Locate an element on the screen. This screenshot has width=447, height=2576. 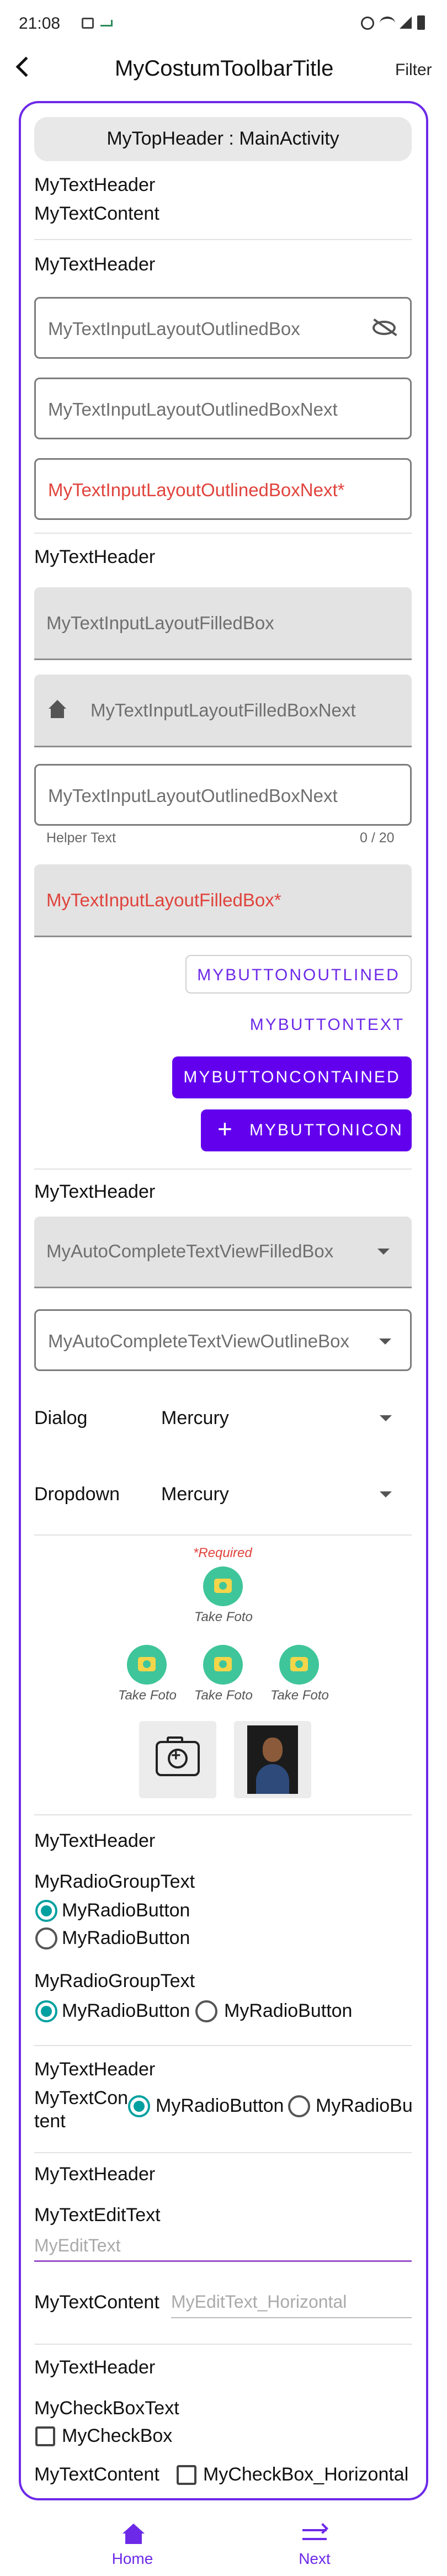
section3-header: MyTextHeader is located at coordinates (95, 556).